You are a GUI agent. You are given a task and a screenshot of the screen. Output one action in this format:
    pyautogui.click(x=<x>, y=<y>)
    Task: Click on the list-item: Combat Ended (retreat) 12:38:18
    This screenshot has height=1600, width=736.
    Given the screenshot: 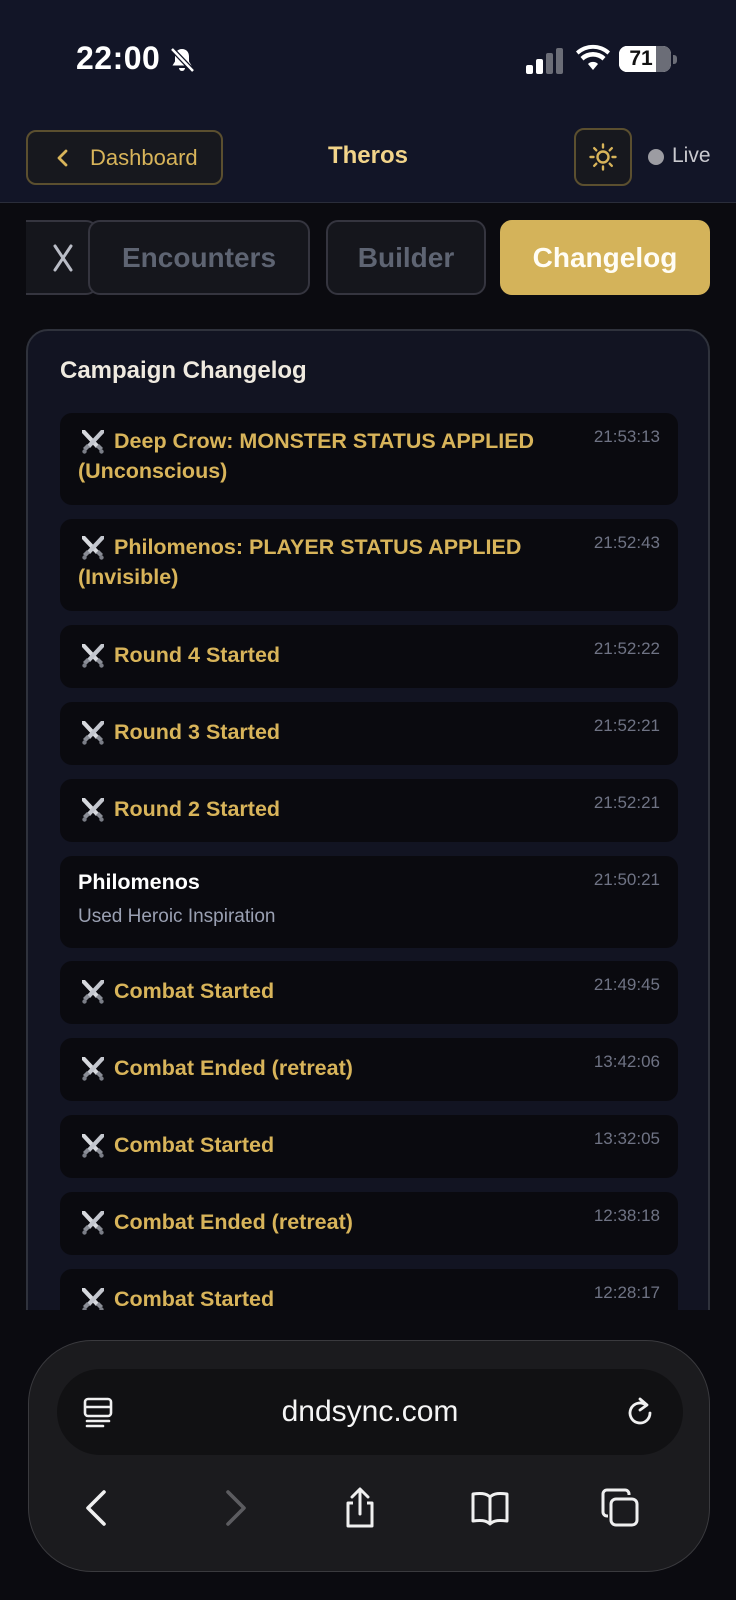 What is the action you would take?
    pyautogui.click(x=369, y=1223)
    